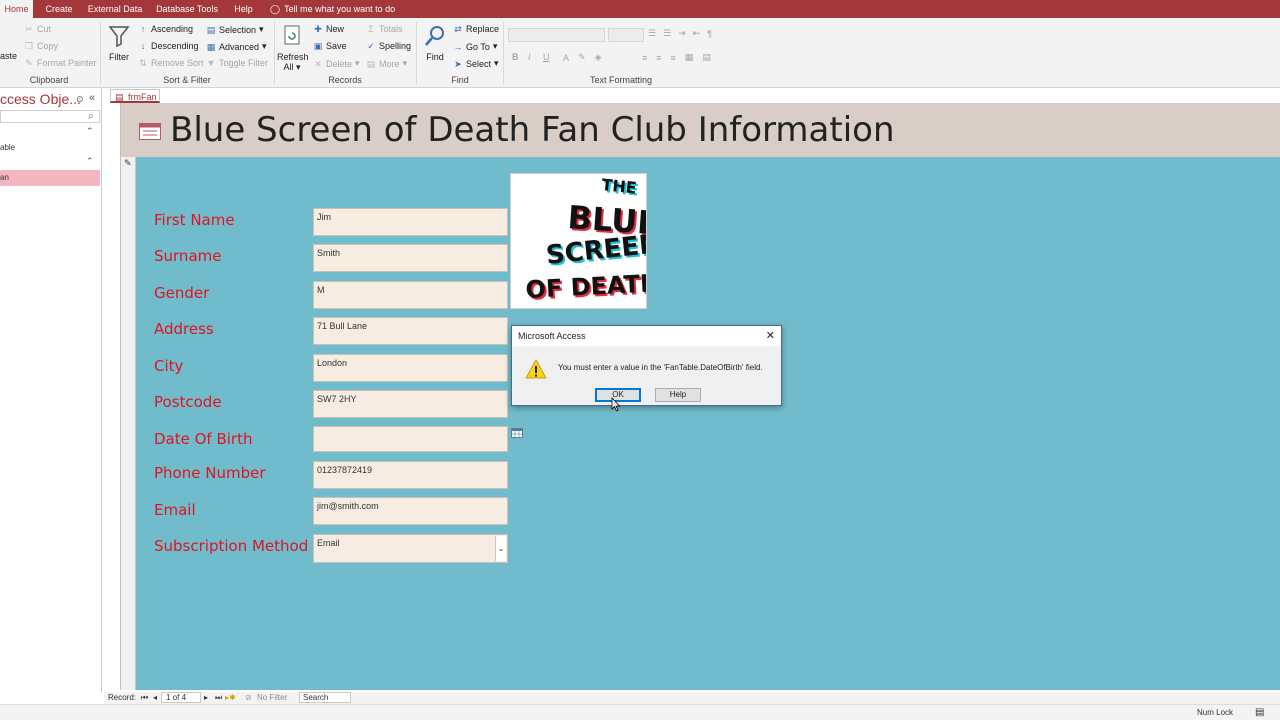 Image resolution: width=1280 pixels, height=720 pixels. Describe the element at coordinates (336, 46) in the screenshot. I see `save-label: Save` at that location.